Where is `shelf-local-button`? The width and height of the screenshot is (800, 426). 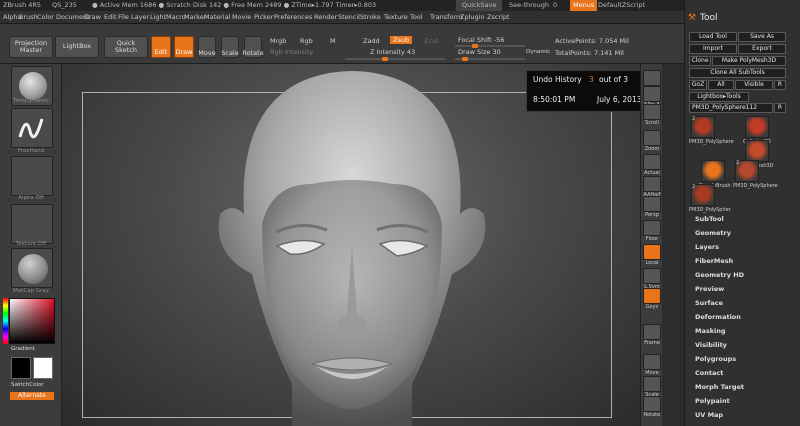 shelf-local-button is located at coordinates (652, 252).